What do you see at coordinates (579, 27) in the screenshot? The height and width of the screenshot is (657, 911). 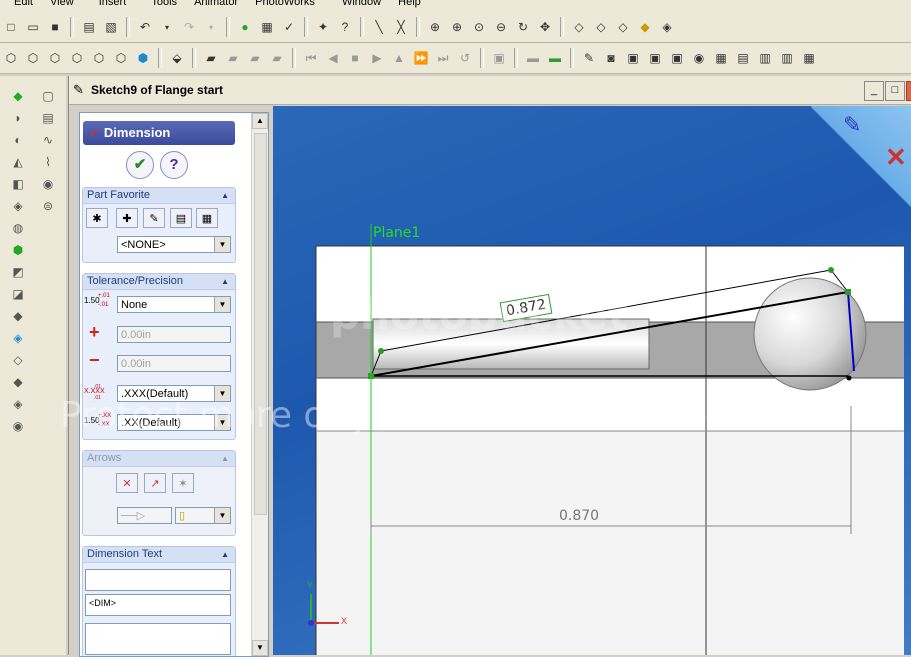 I see `wireframe-icon: ◇` at bounding box center [579, 27].